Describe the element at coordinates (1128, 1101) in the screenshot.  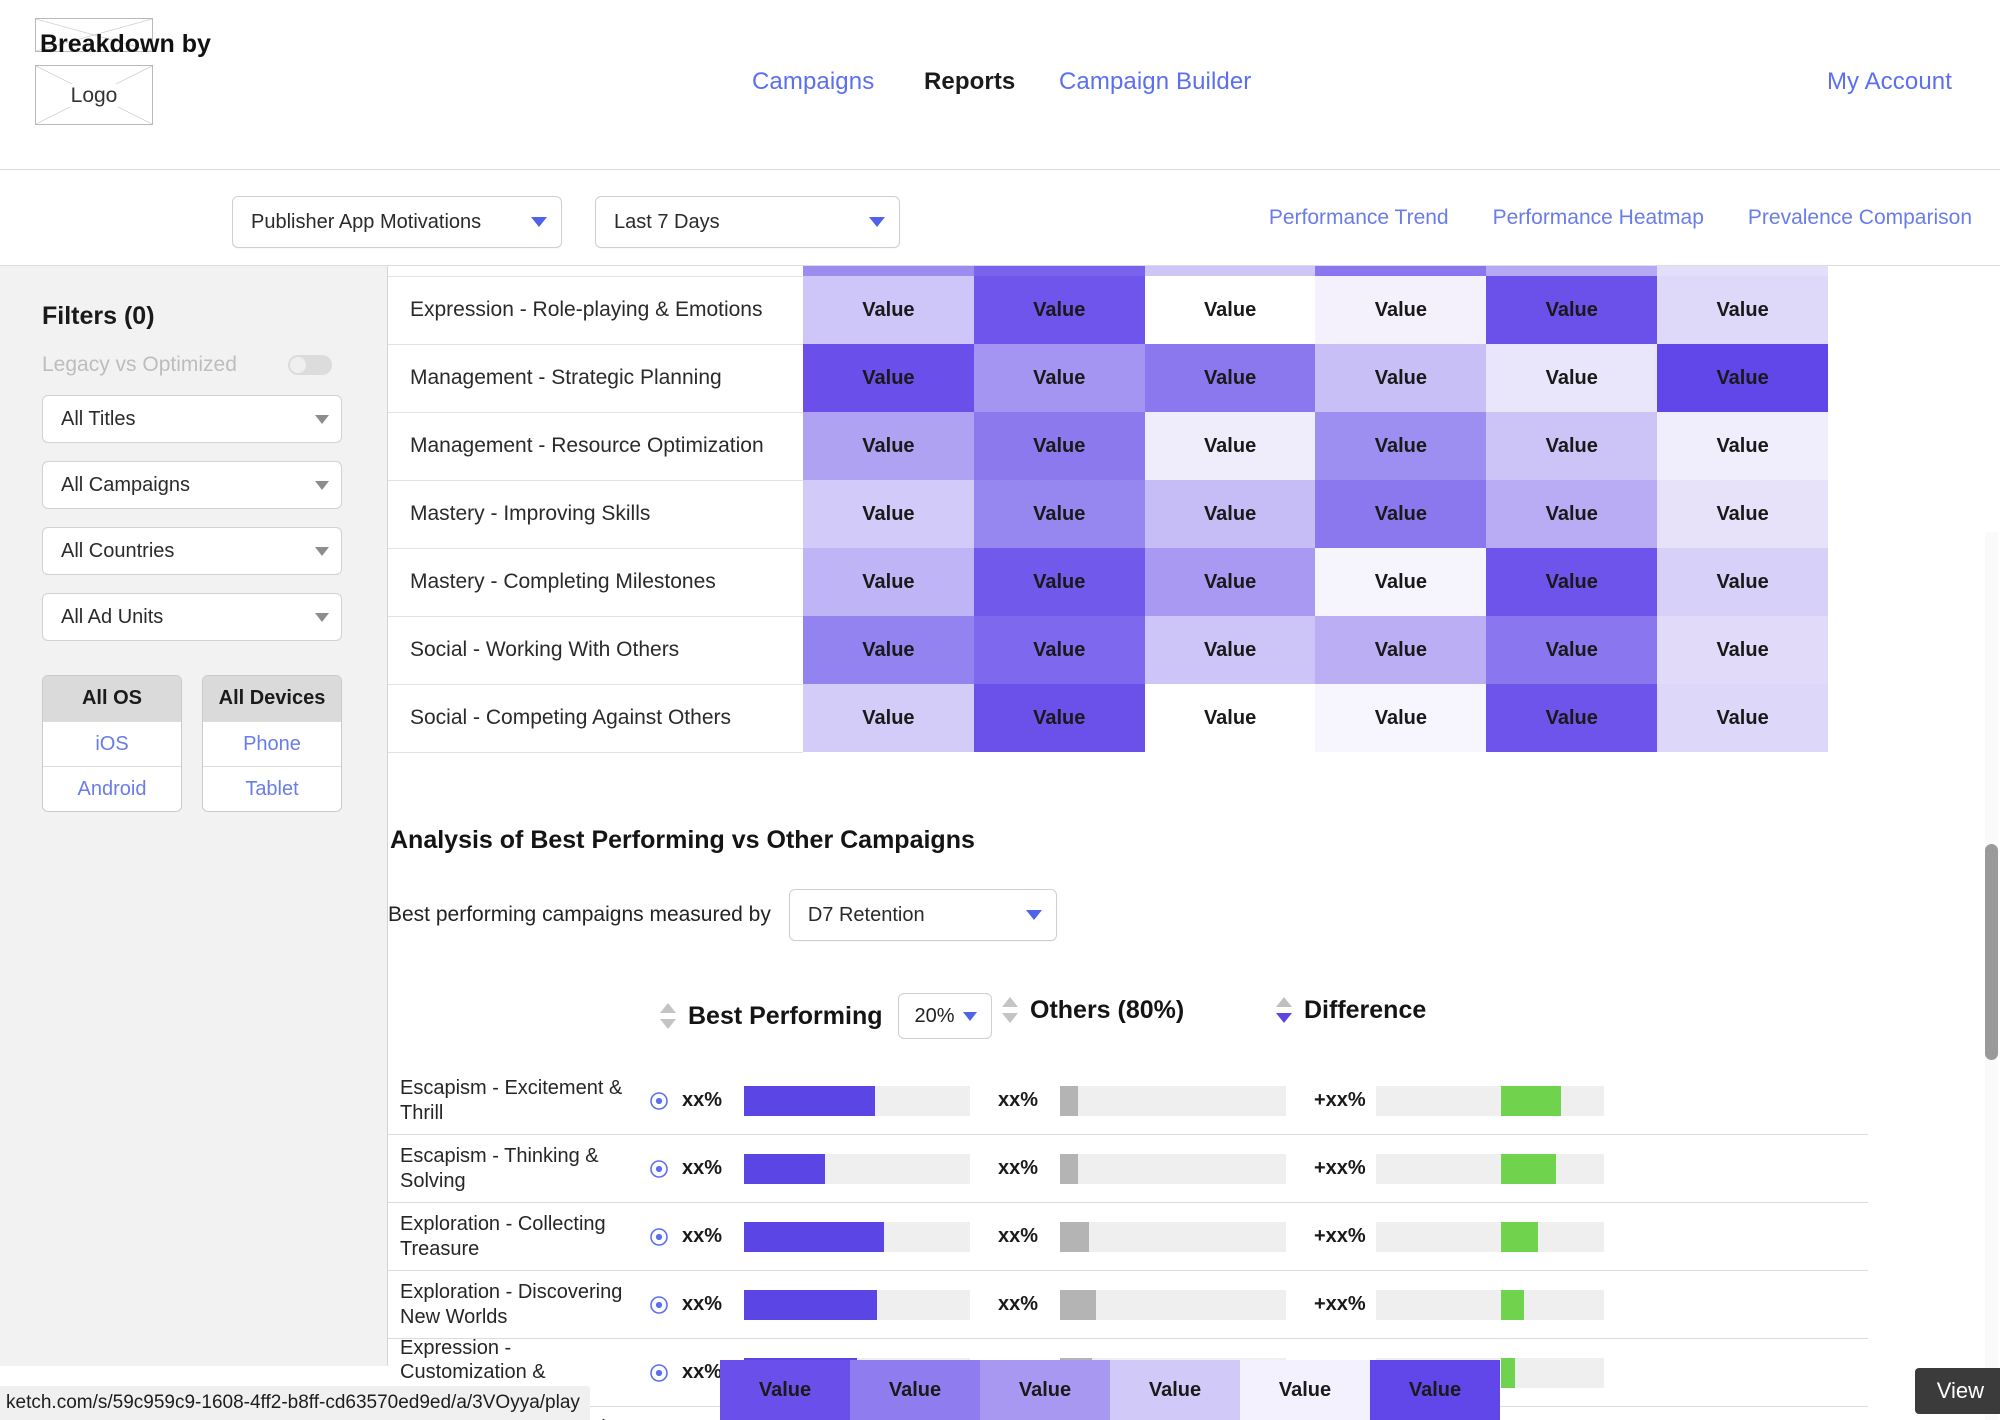
I see `comparison-row: Escapism - Excitement & Thrill xx% xx% +xx%` at that location.